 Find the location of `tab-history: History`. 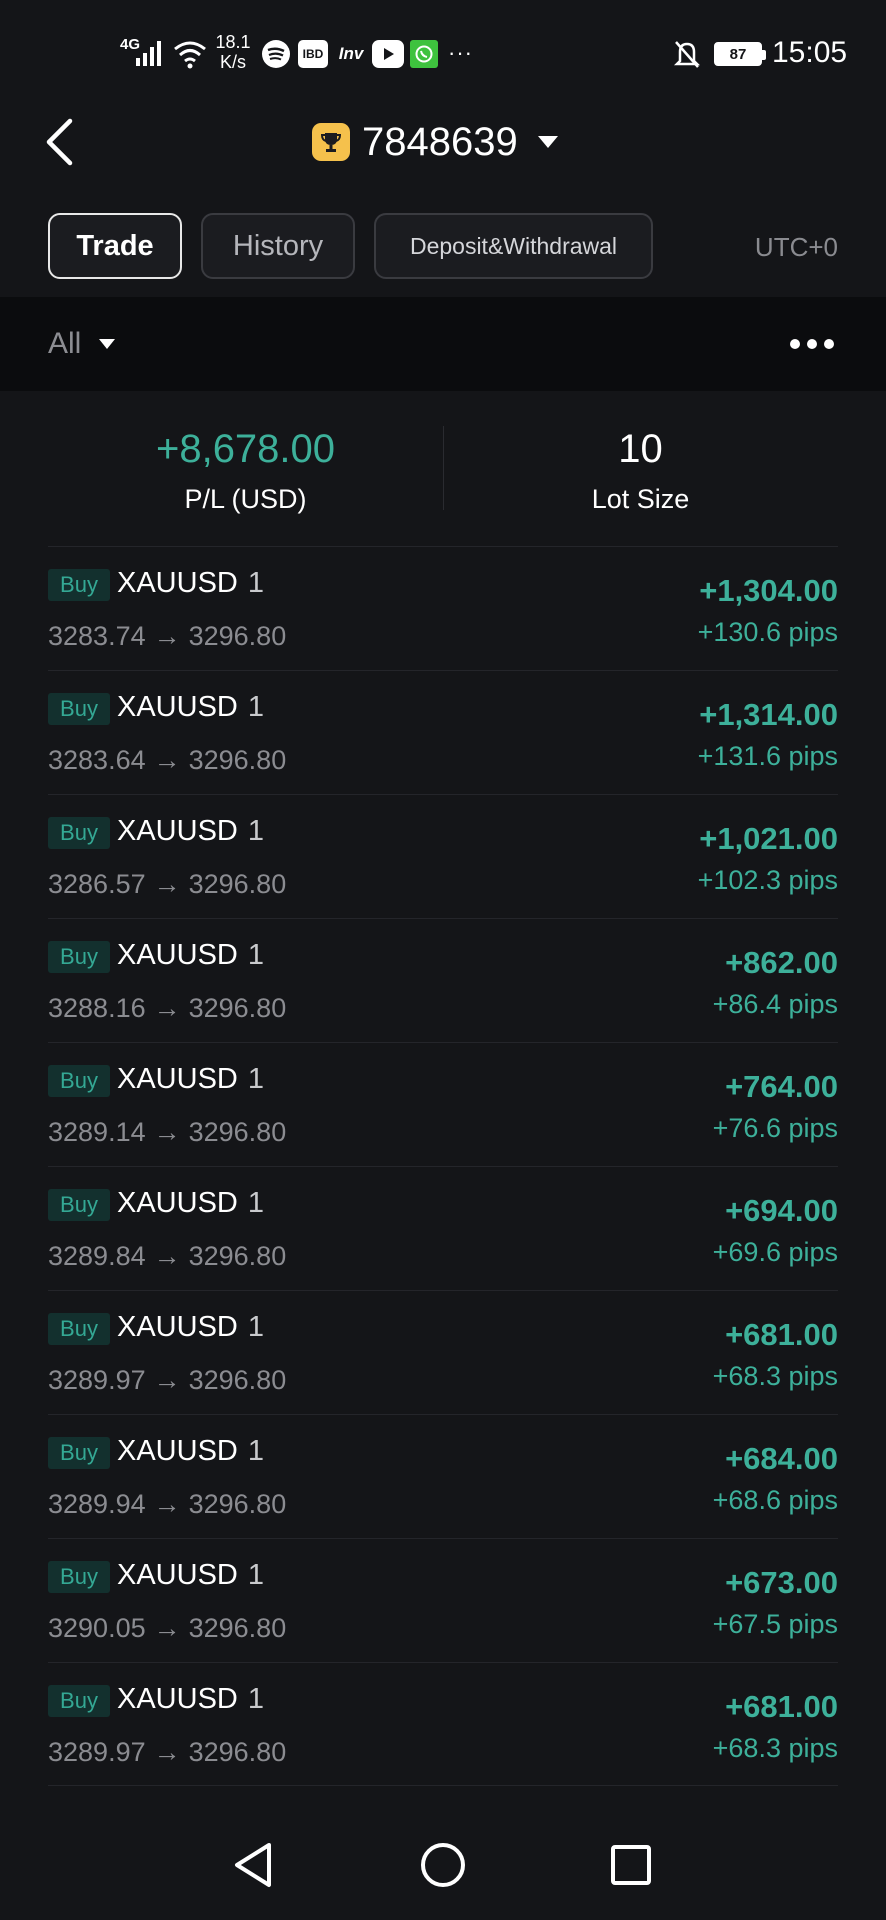

tab-history: History is located at coordinates (278, 246).